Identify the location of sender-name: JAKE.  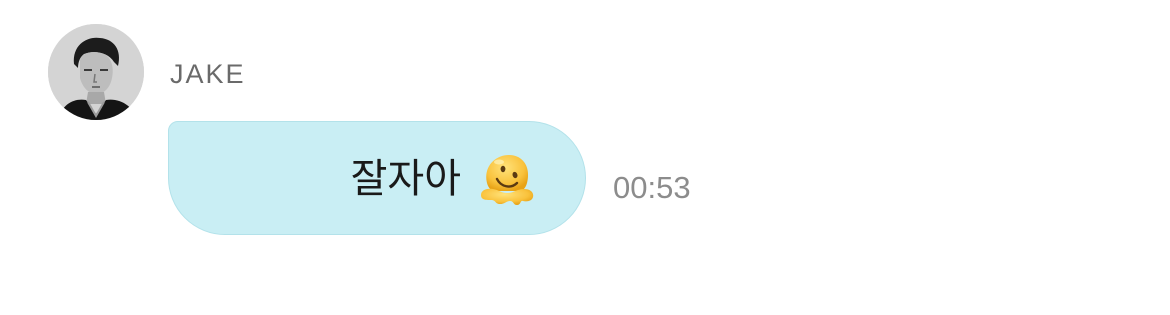
(208, 74).